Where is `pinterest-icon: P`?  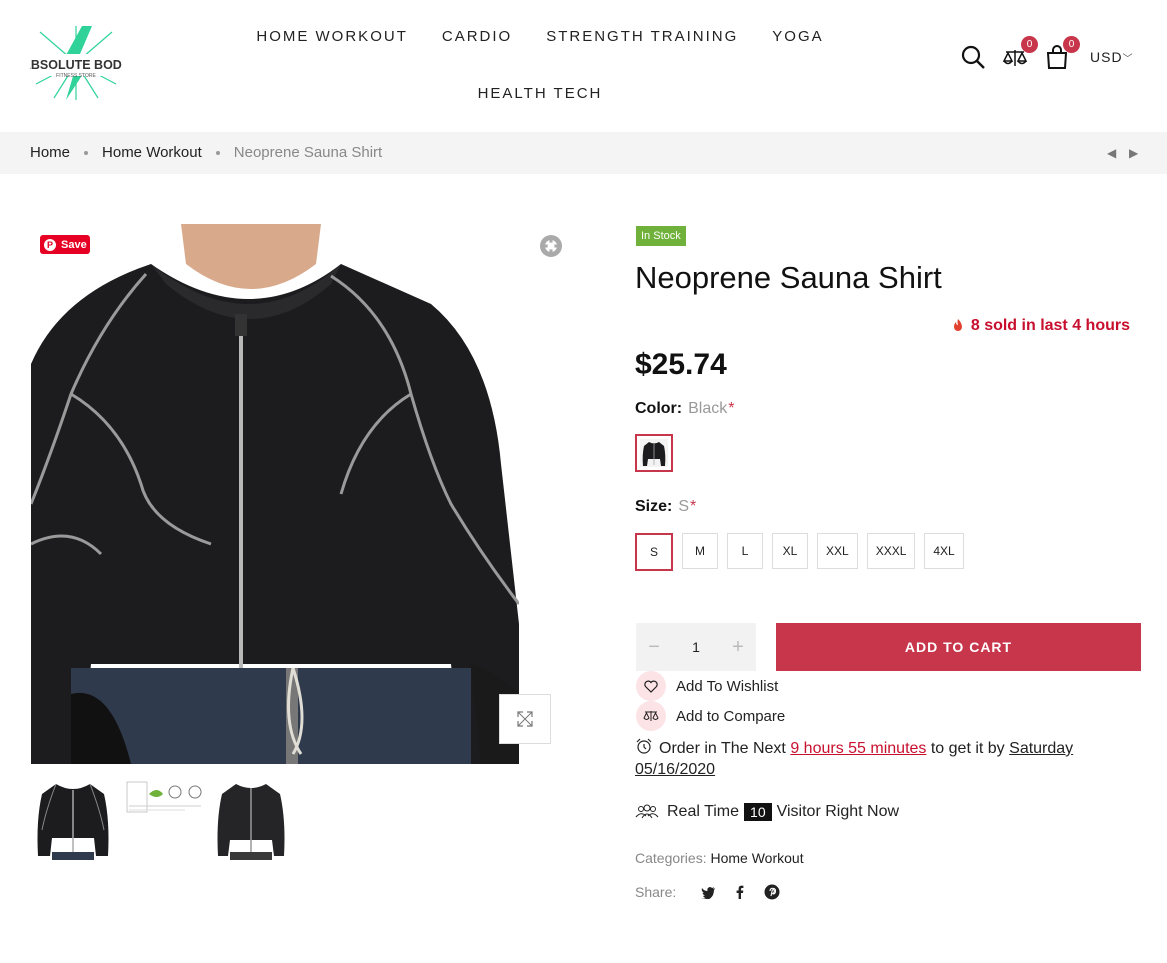
pinterest-icon: P is located at coordinates (50, 244).